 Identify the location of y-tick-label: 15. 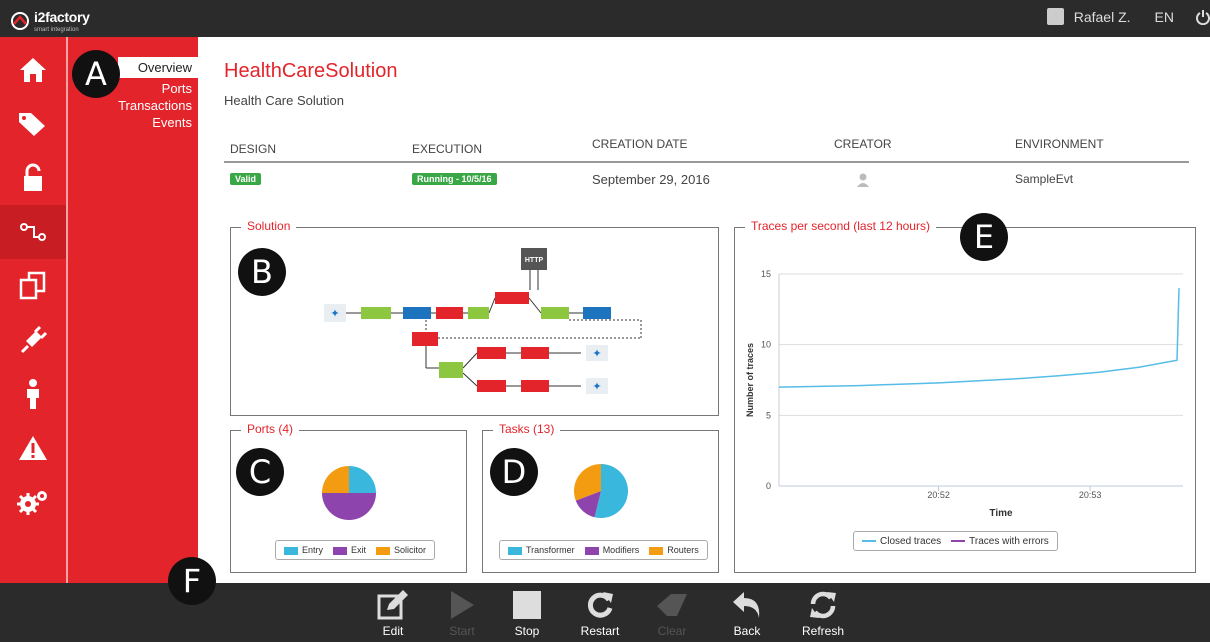
(766, 274).